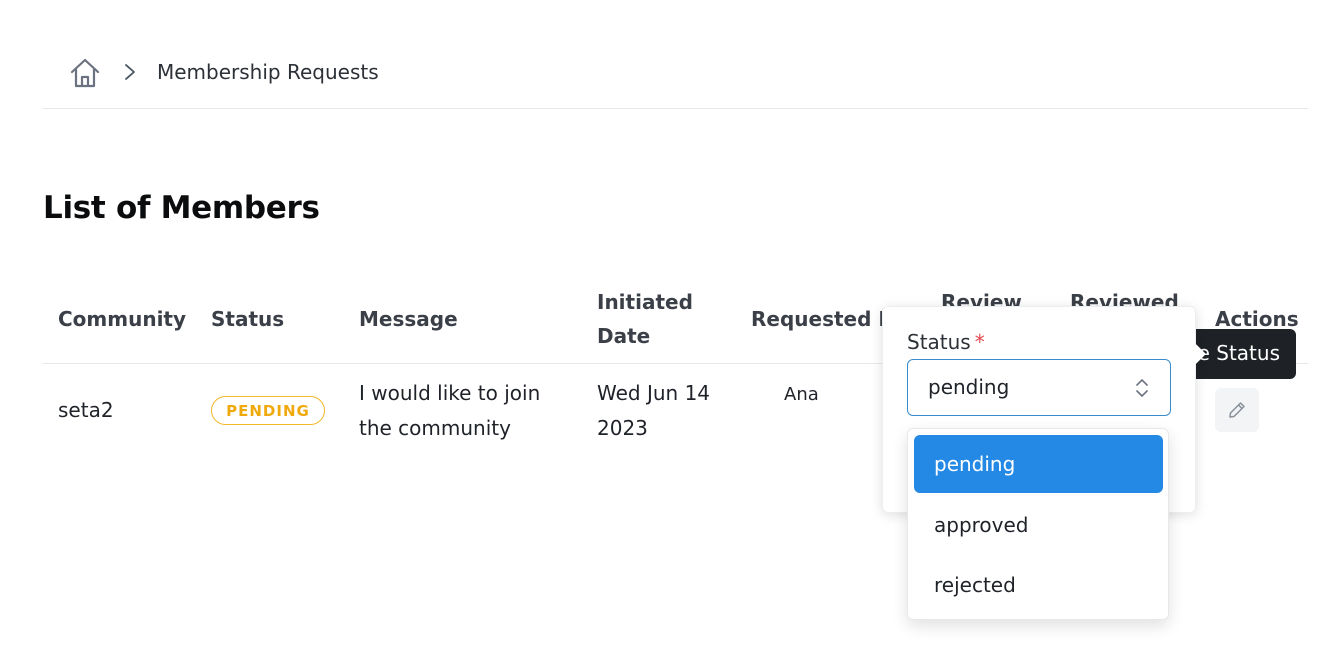  Describe the element at coordinates (1142, 388) in the screenshot. I see `chevron-updown-icon` at that location.